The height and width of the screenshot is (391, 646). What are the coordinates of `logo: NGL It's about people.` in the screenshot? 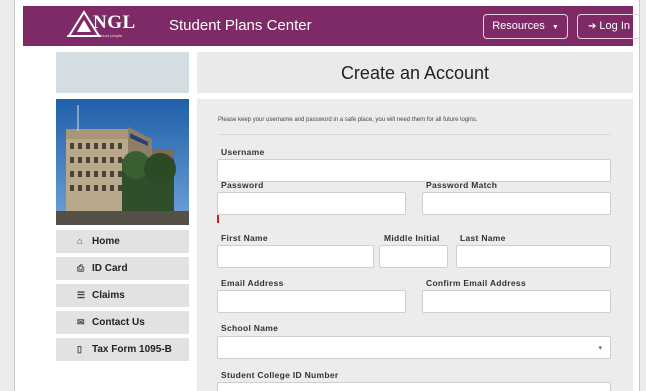 It's located at (122, 26).